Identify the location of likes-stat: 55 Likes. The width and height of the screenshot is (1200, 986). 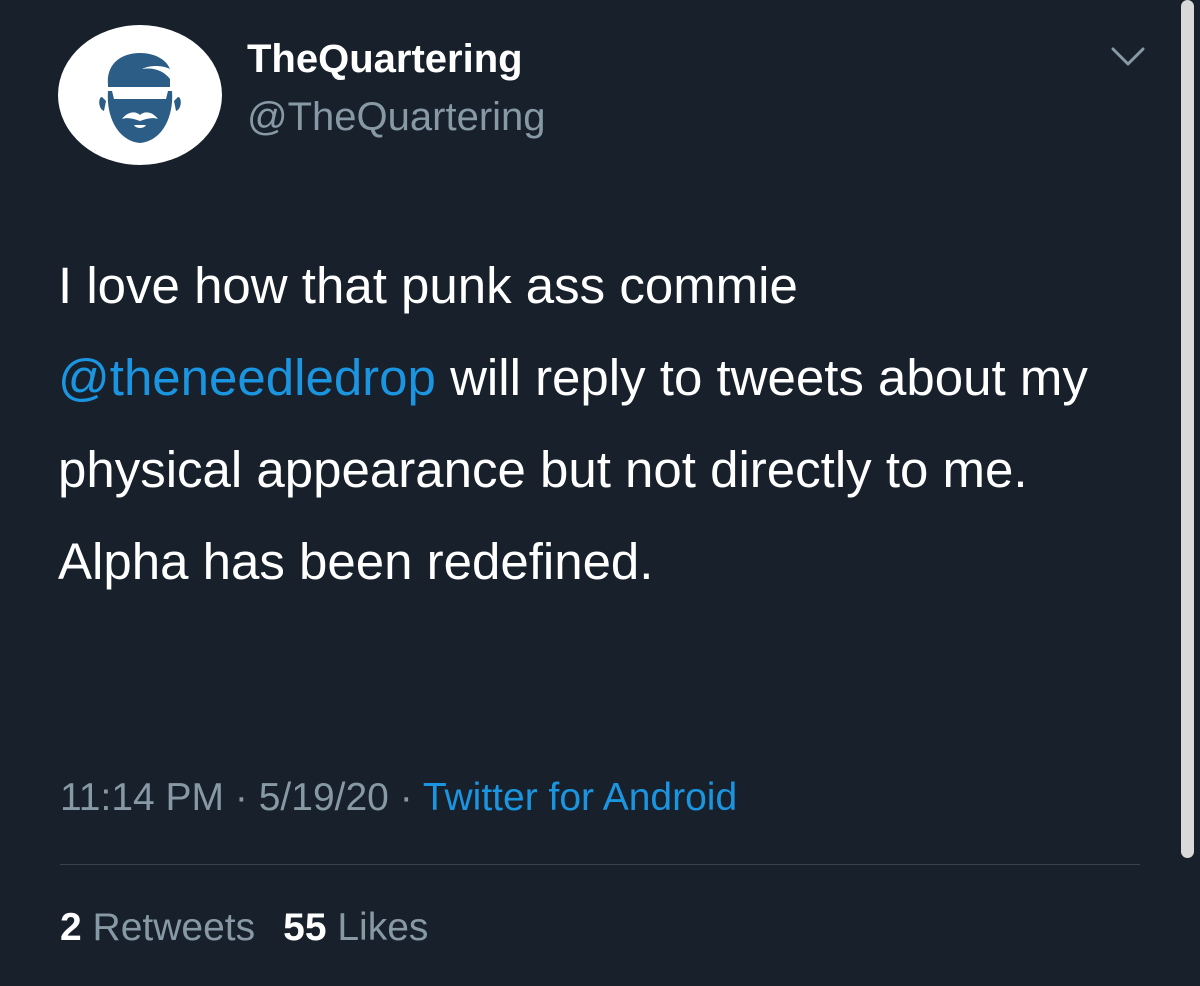
(355, 927).